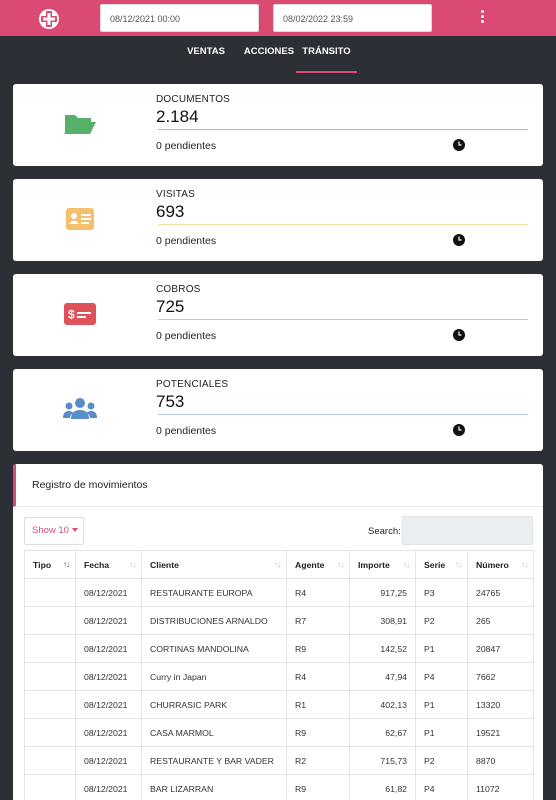 This screenshot has height=800, width=556. What do you see at coordinates (467, 530) in the screenshot?
I see `search-input` at bounding box center [467, 530].